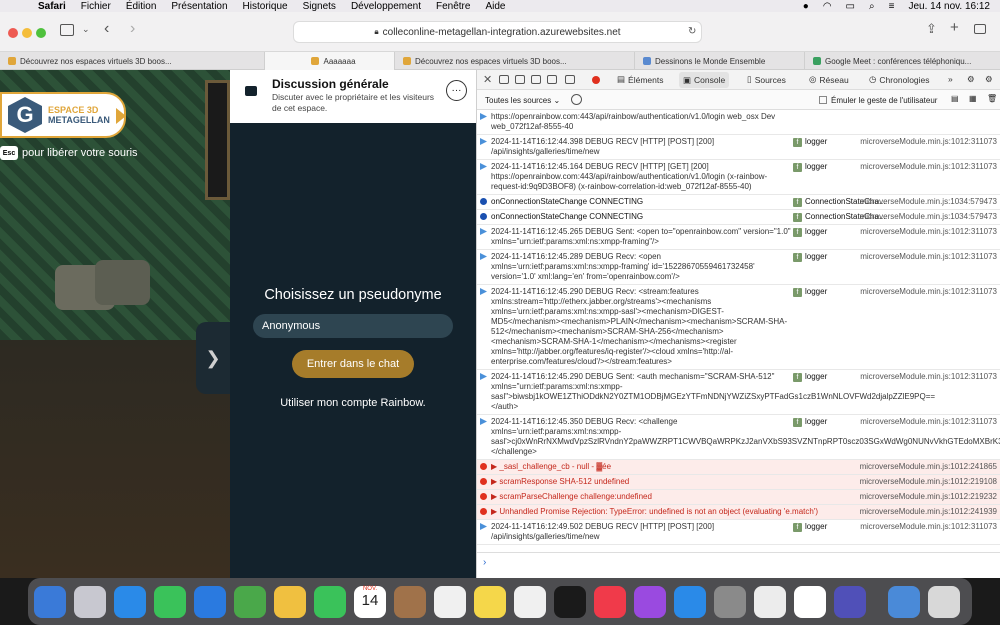  Describe the element at coordinates (738, 565) in the screenshot. I see `console-prompt: ›` at that location.